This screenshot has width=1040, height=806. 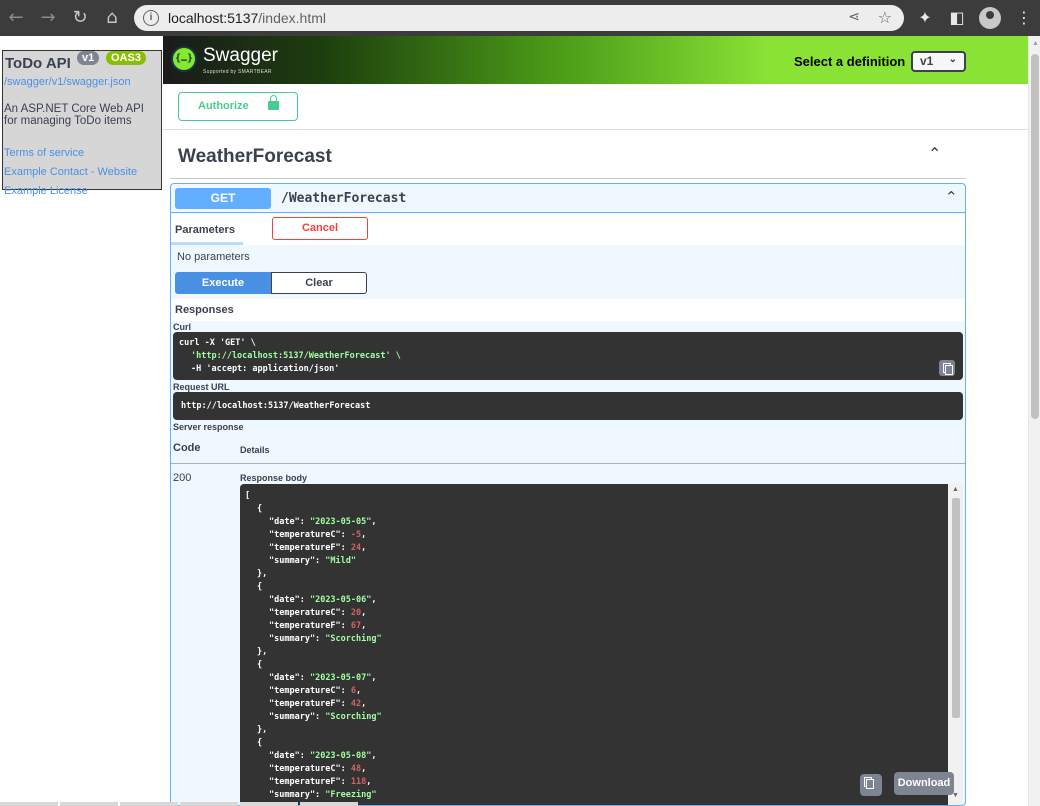 I want to click on operation-summary: GET /WeatherForecast ⌃, so click(x=568, y=198).